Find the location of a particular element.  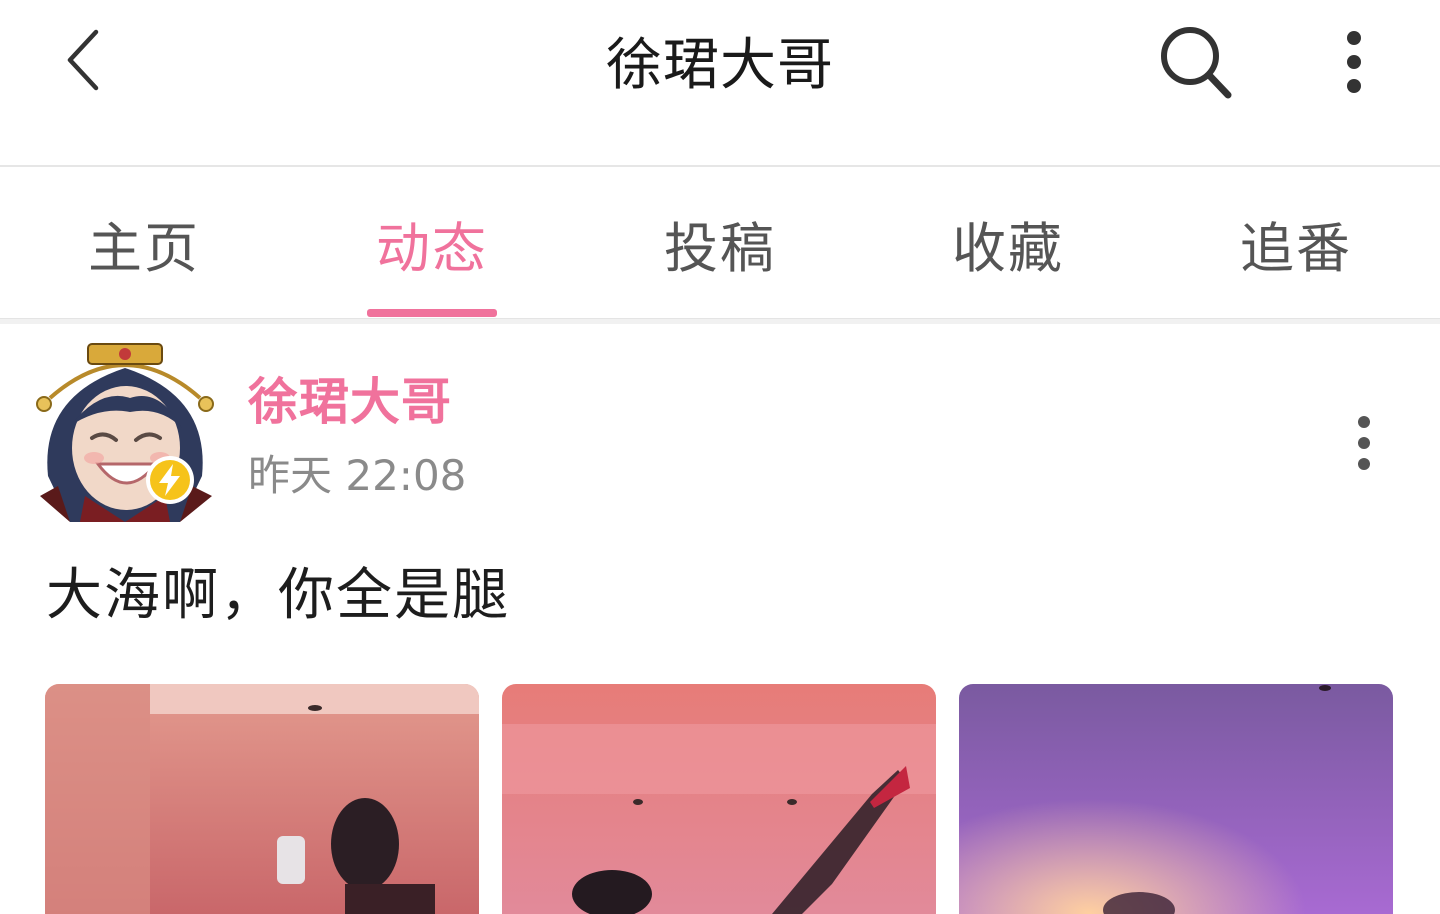

back-button is located at coordinates (84, 60).